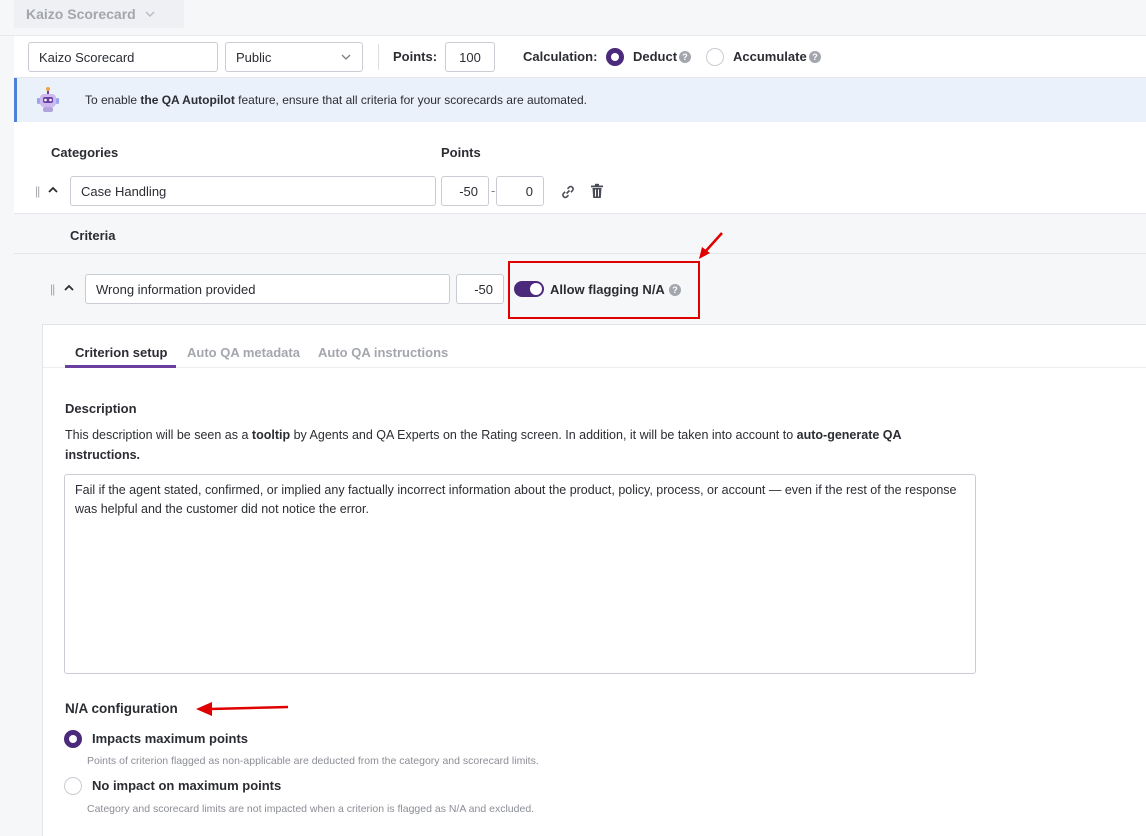 The width and height of the screenshot is (1146, 836). I want to click on impacts-max-points-radio, so click(73, 739).